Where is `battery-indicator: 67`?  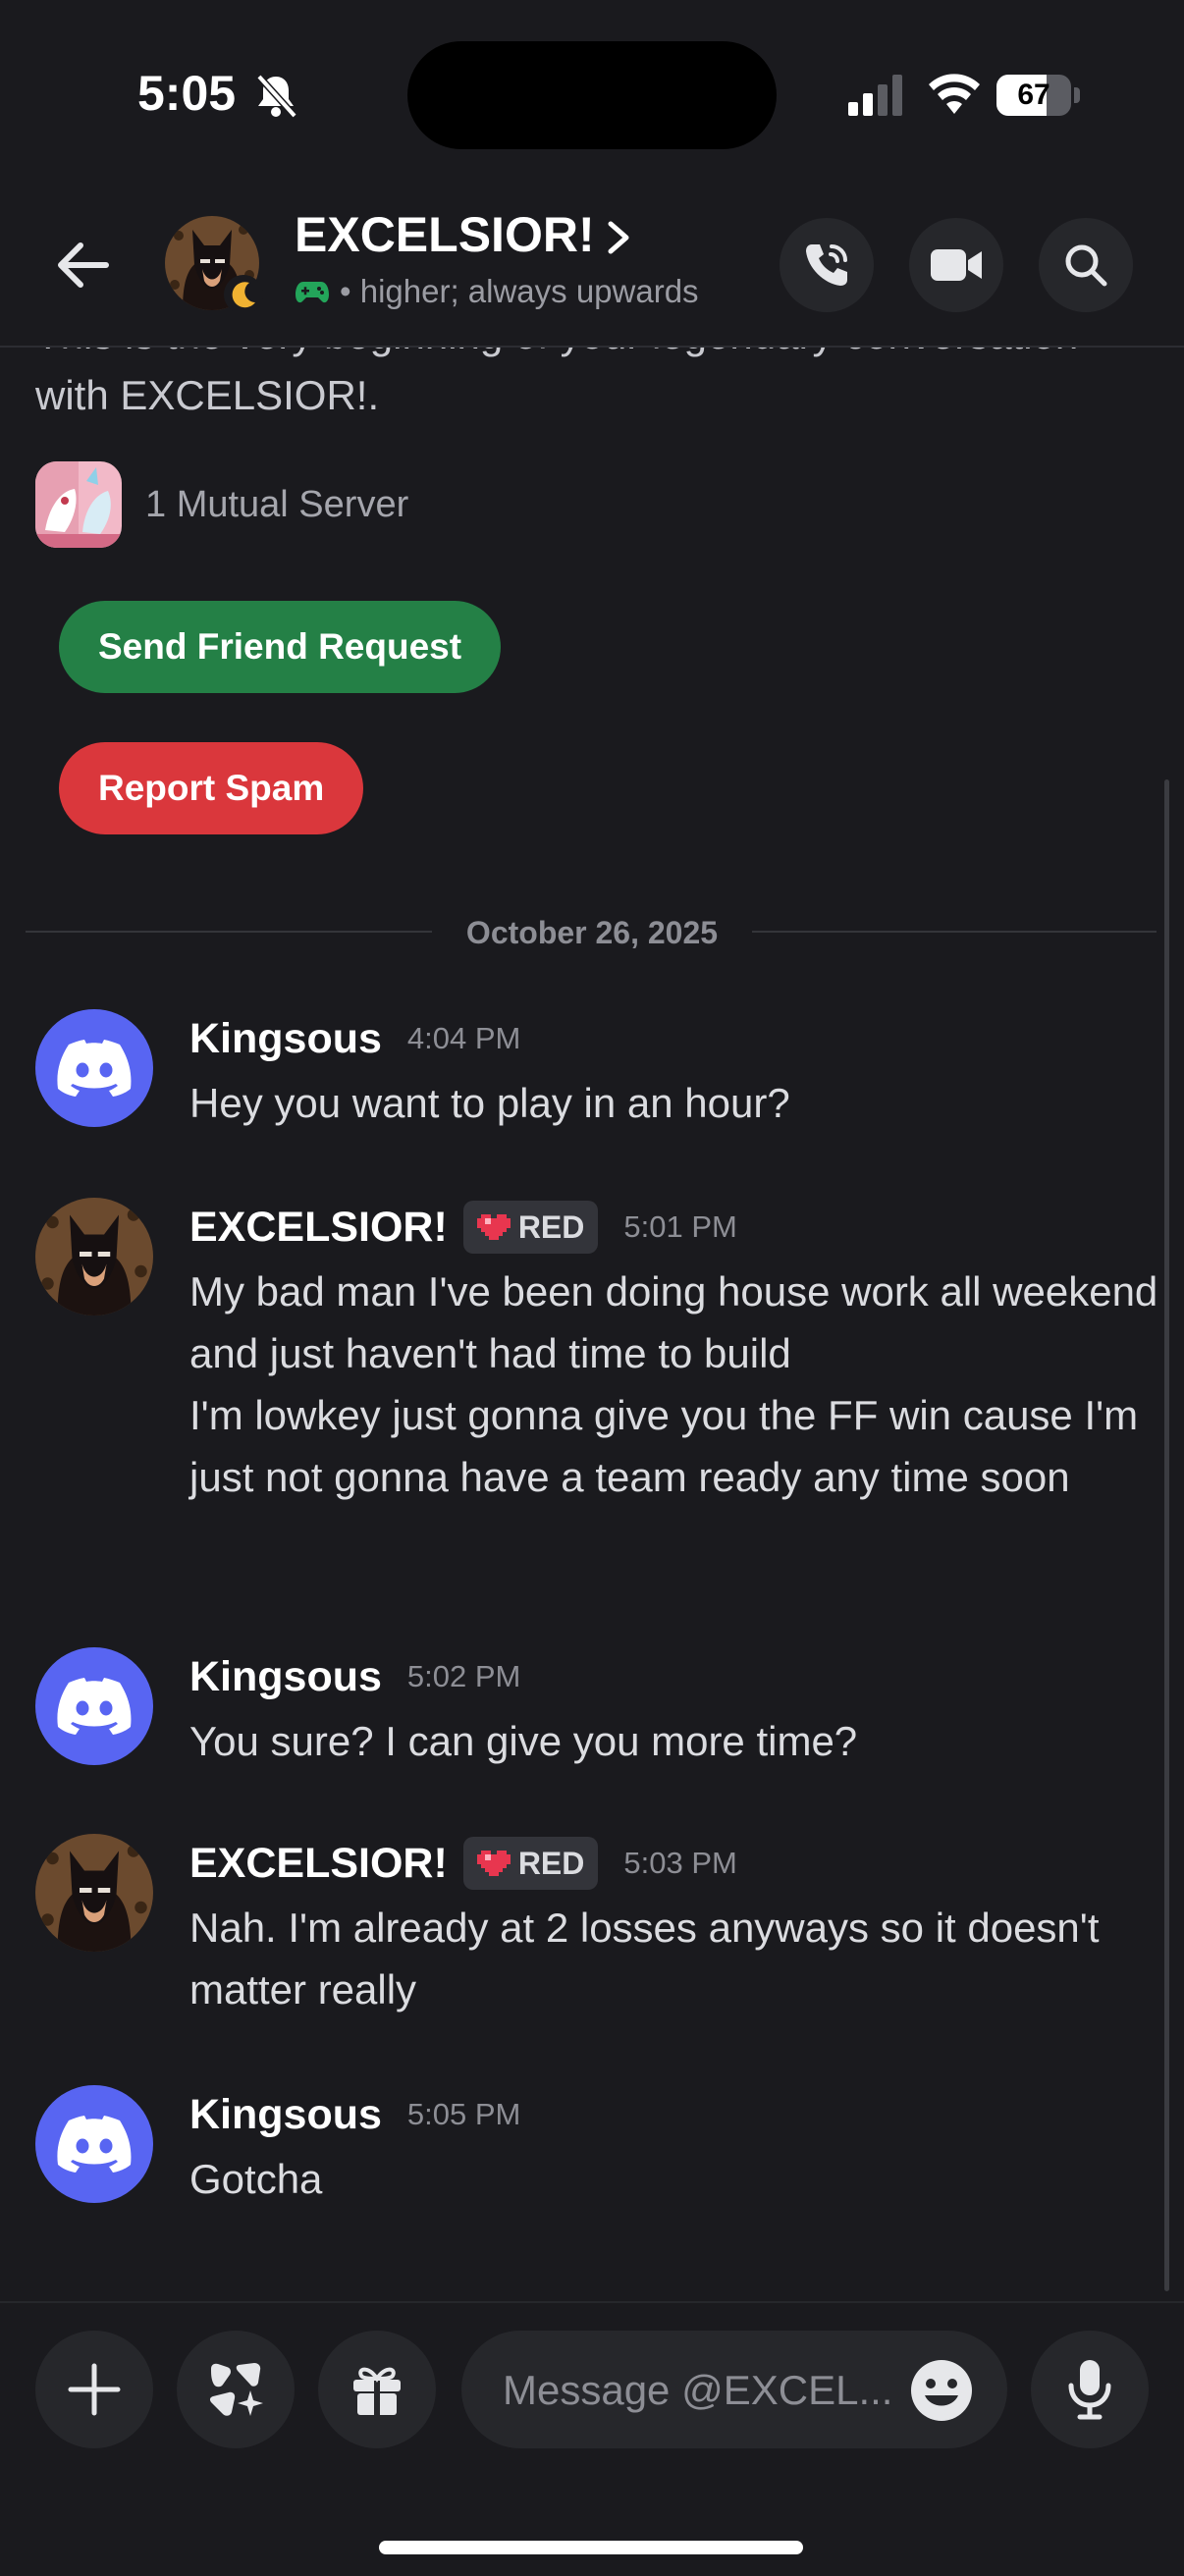 battery-indicator: 67 is located at coordinates (1038, 95).